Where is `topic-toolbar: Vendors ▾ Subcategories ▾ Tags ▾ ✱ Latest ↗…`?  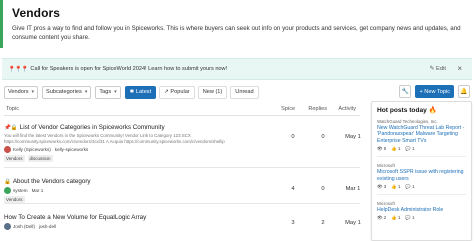
topic-toolbar: Vendors ▾ Subcategories ▾ Tags ▾ ✱ Latest ↗… is located at coordinates (237, 92).